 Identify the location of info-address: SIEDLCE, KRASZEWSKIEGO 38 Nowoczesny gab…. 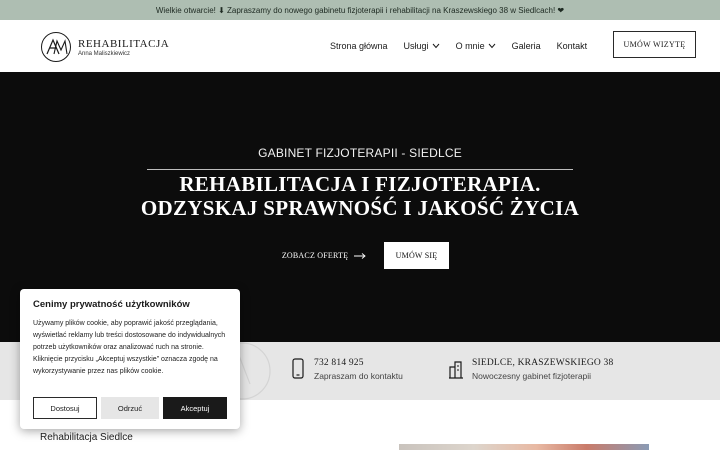
(530, 369).